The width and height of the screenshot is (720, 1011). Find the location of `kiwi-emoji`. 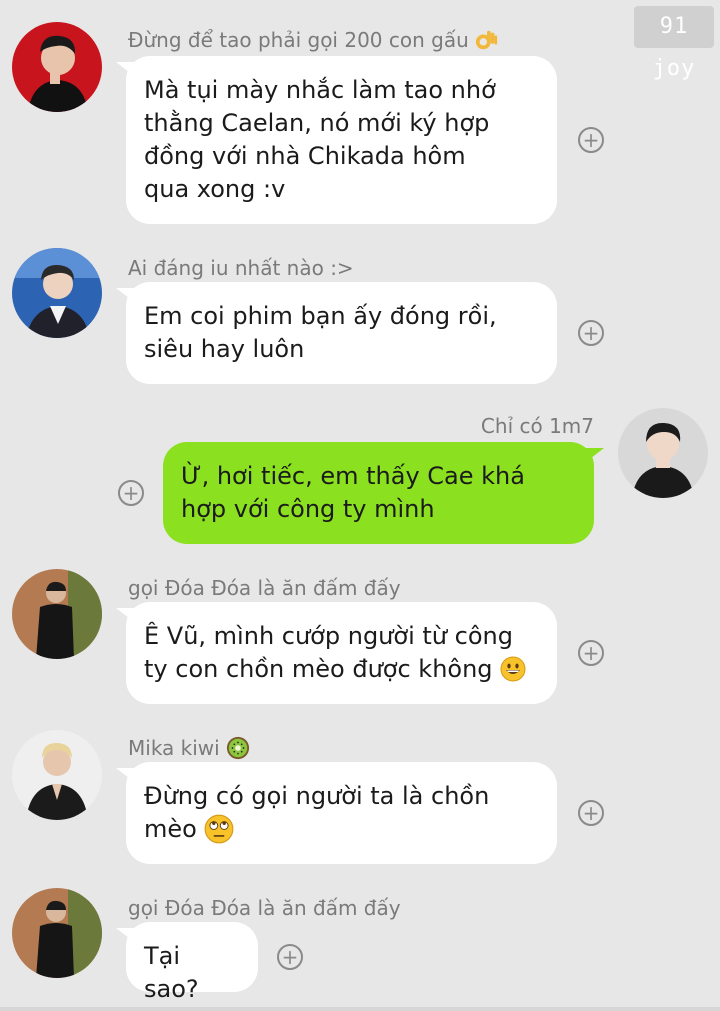

kiwi-emoji is located at coordinates (238, 748).